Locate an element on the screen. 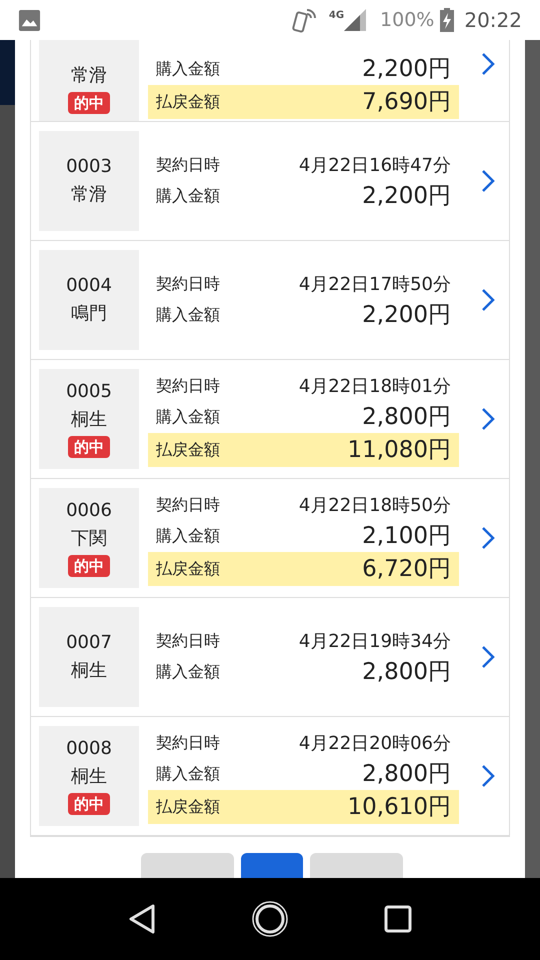 Image resolution: width=540 pixels, height=960 pixels. contract-date: 4月22日17時50分 is located at coordinates (374, 284).